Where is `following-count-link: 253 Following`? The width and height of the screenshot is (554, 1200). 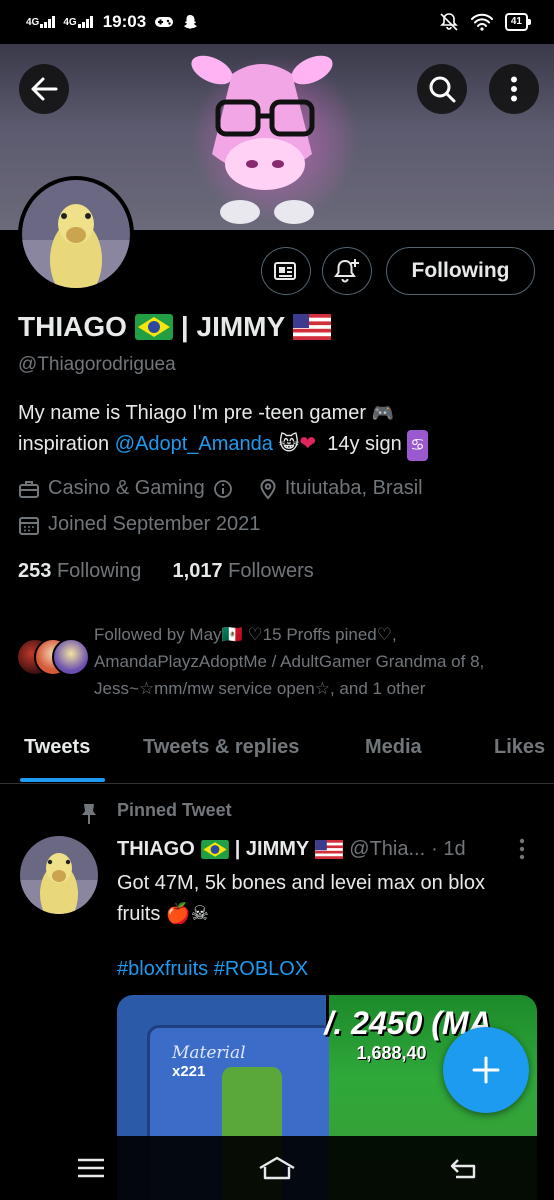
following-count-link: 253 Following is located at coordinates (79, 571).